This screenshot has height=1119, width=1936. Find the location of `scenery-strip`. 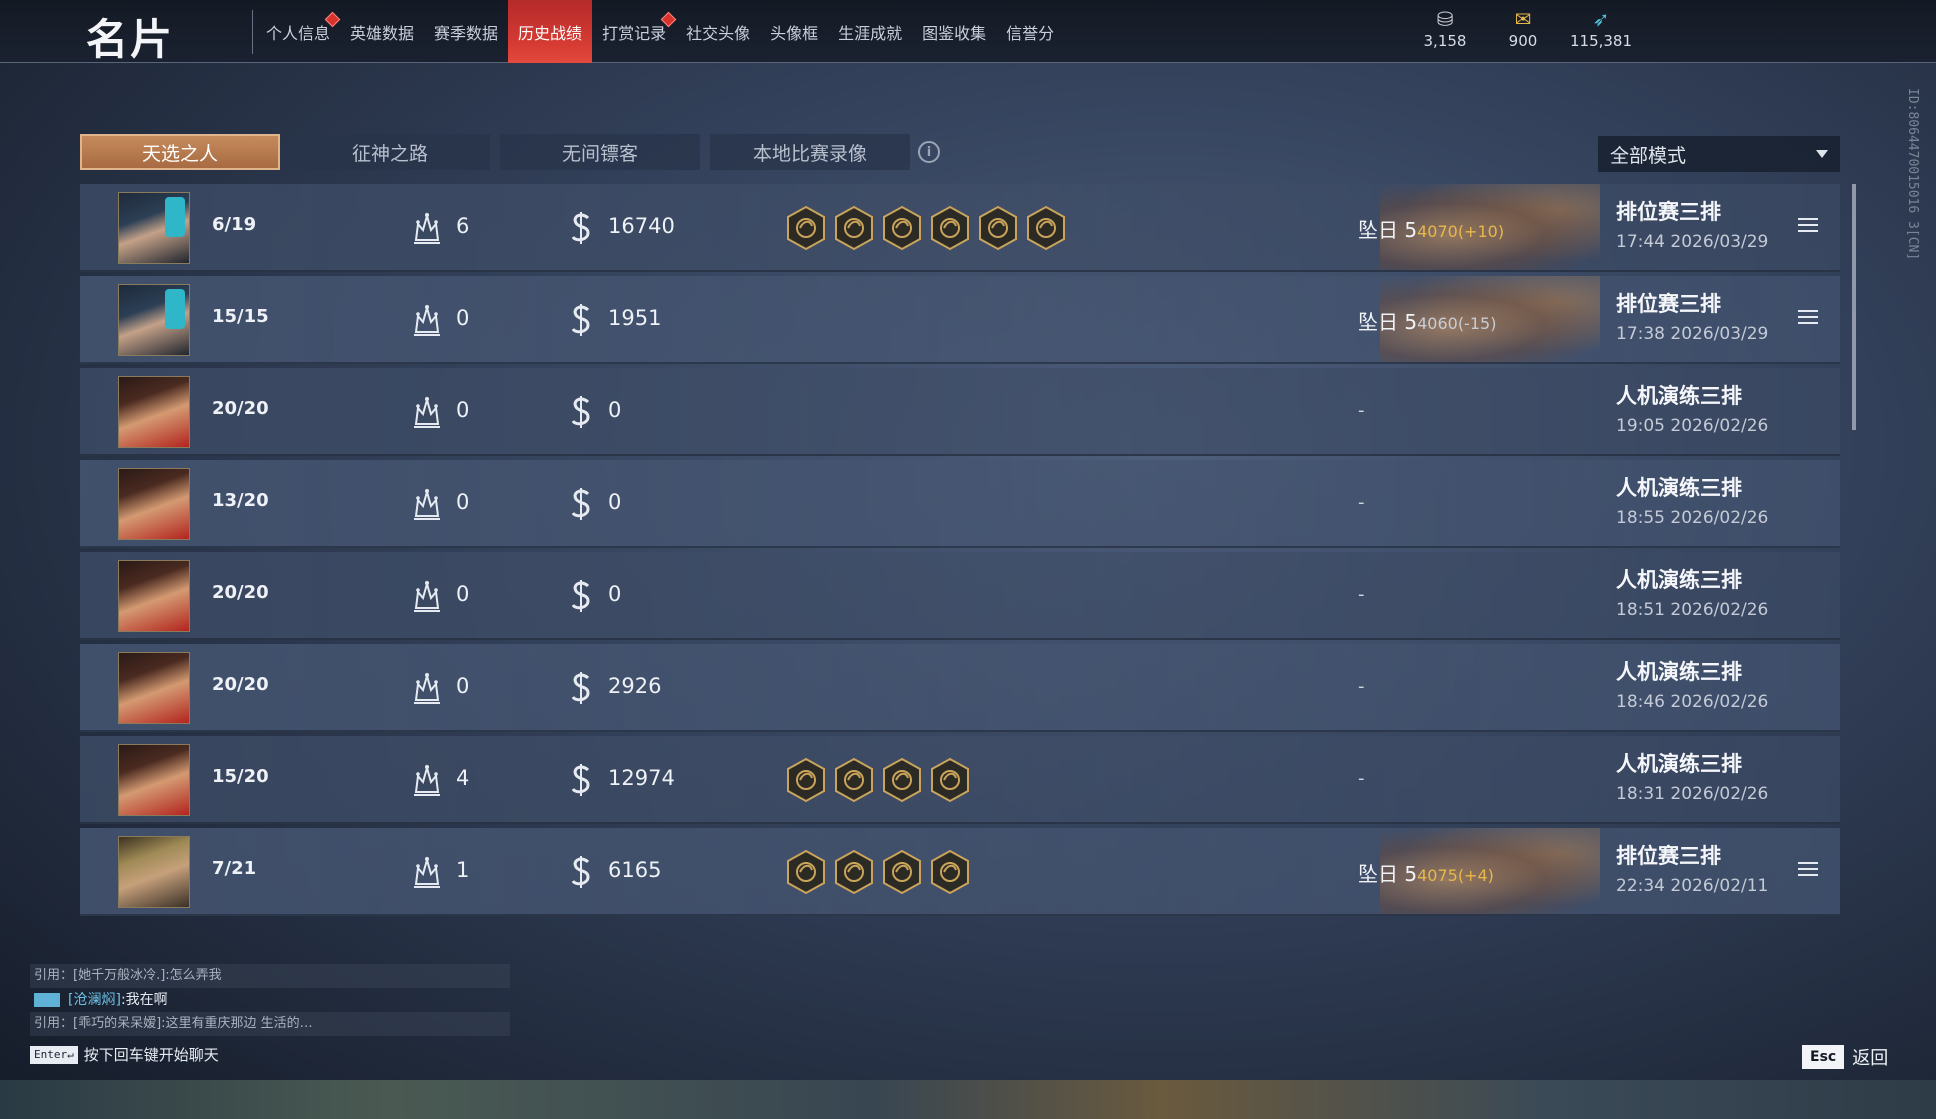

scenery-strip is located at coordinates (968, 1099).